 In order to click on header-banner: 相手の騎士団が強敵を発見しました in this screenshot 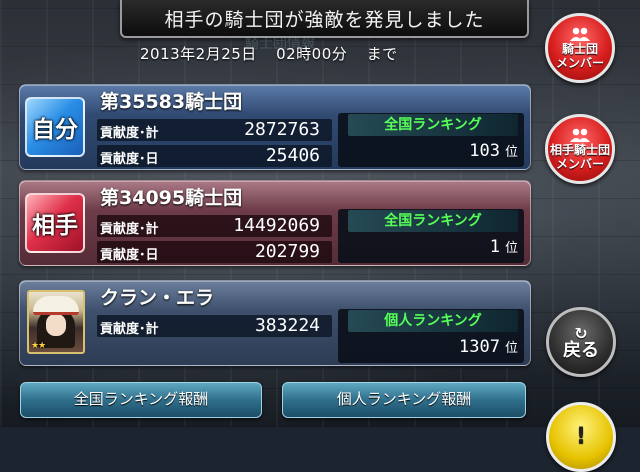, I will do `click(324, 19)`.